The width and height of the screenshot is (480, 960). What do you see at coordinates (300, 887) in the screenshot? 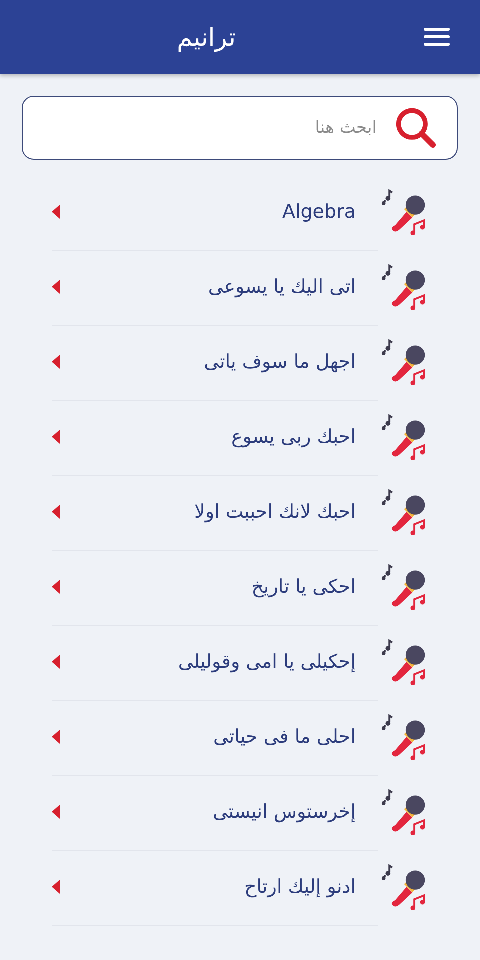
I see `song-title: ادنو إليك ارتاح` at bounding box center [300, 887].